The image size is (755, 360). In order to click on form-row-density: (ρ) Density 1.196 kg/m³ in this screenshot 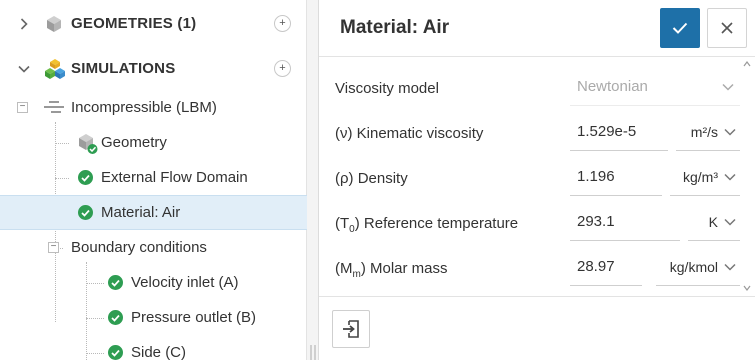, I will do `click(537, 178)`.